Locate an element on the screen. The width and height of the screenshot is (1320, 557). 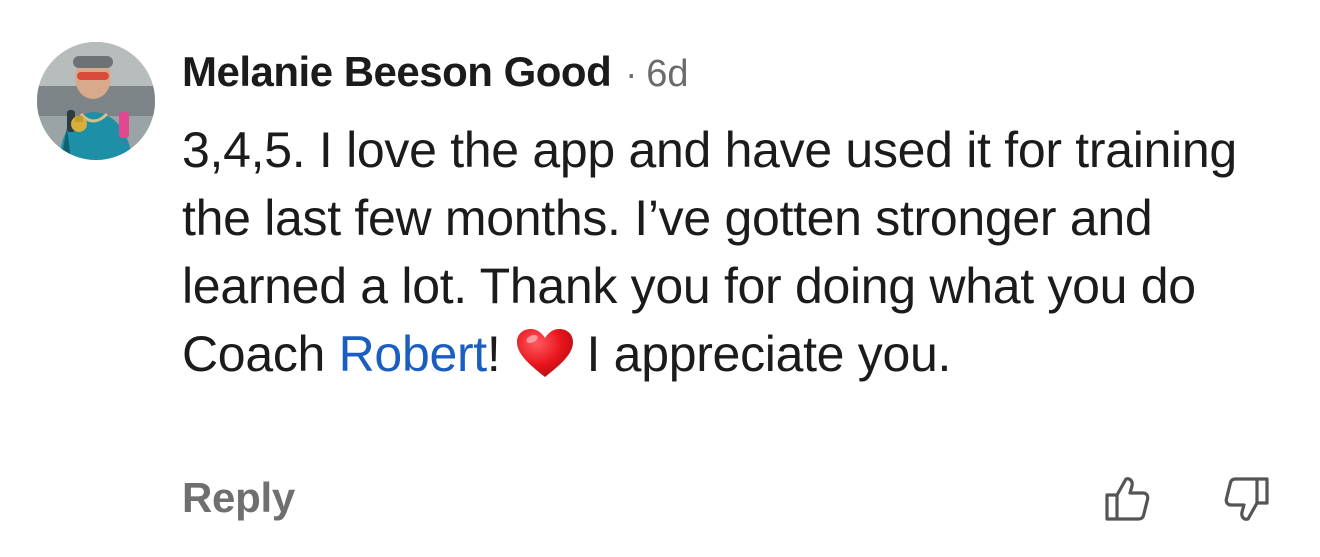
thumbs-down-icon is located at coordinates (1246, 499).